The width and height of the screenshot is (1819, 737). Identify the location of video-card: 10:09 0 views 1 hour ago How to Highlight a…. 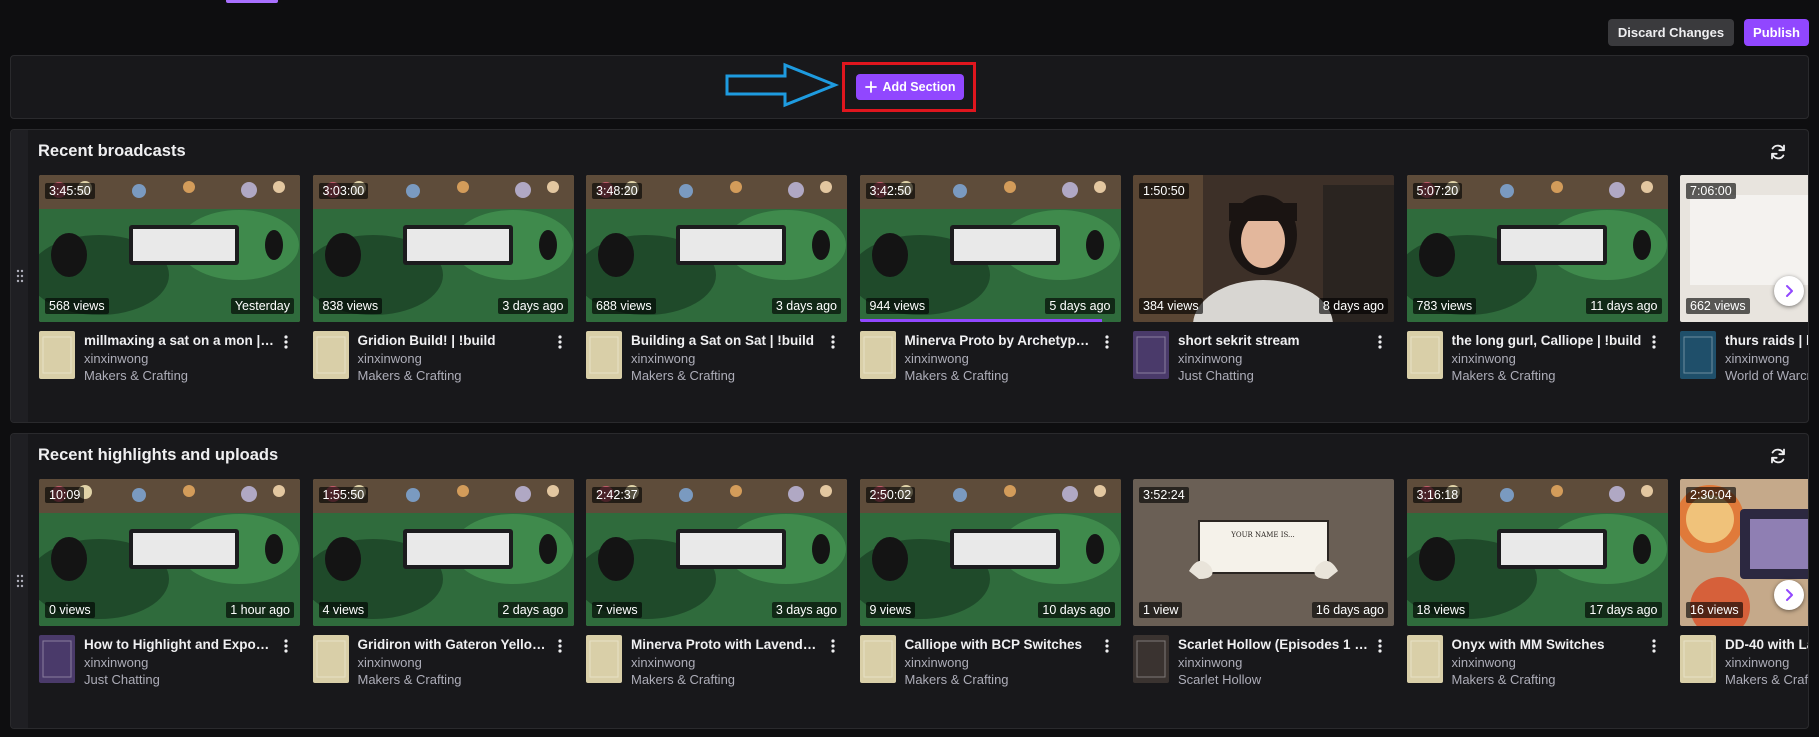
(169, 599).